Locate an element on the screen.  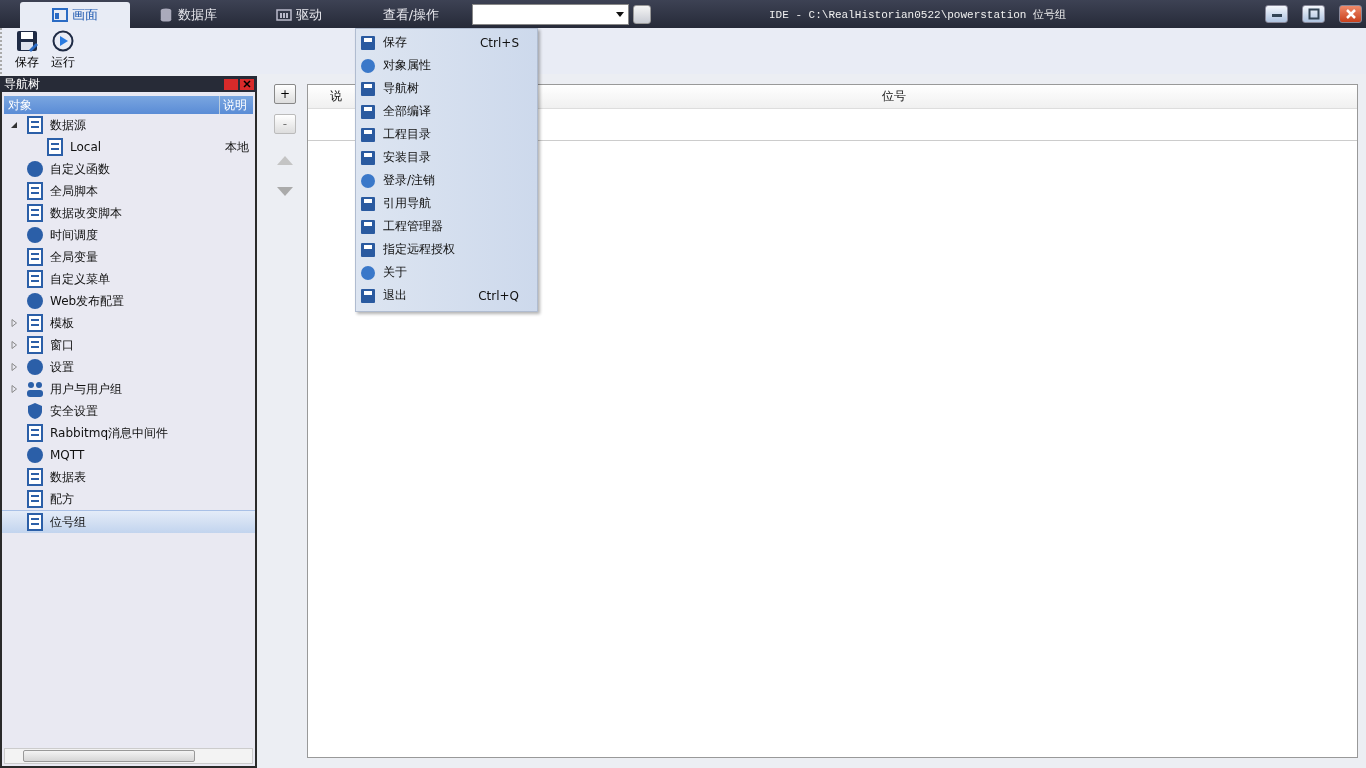
tree-item: 设置 is located at coordinates (128, 367).